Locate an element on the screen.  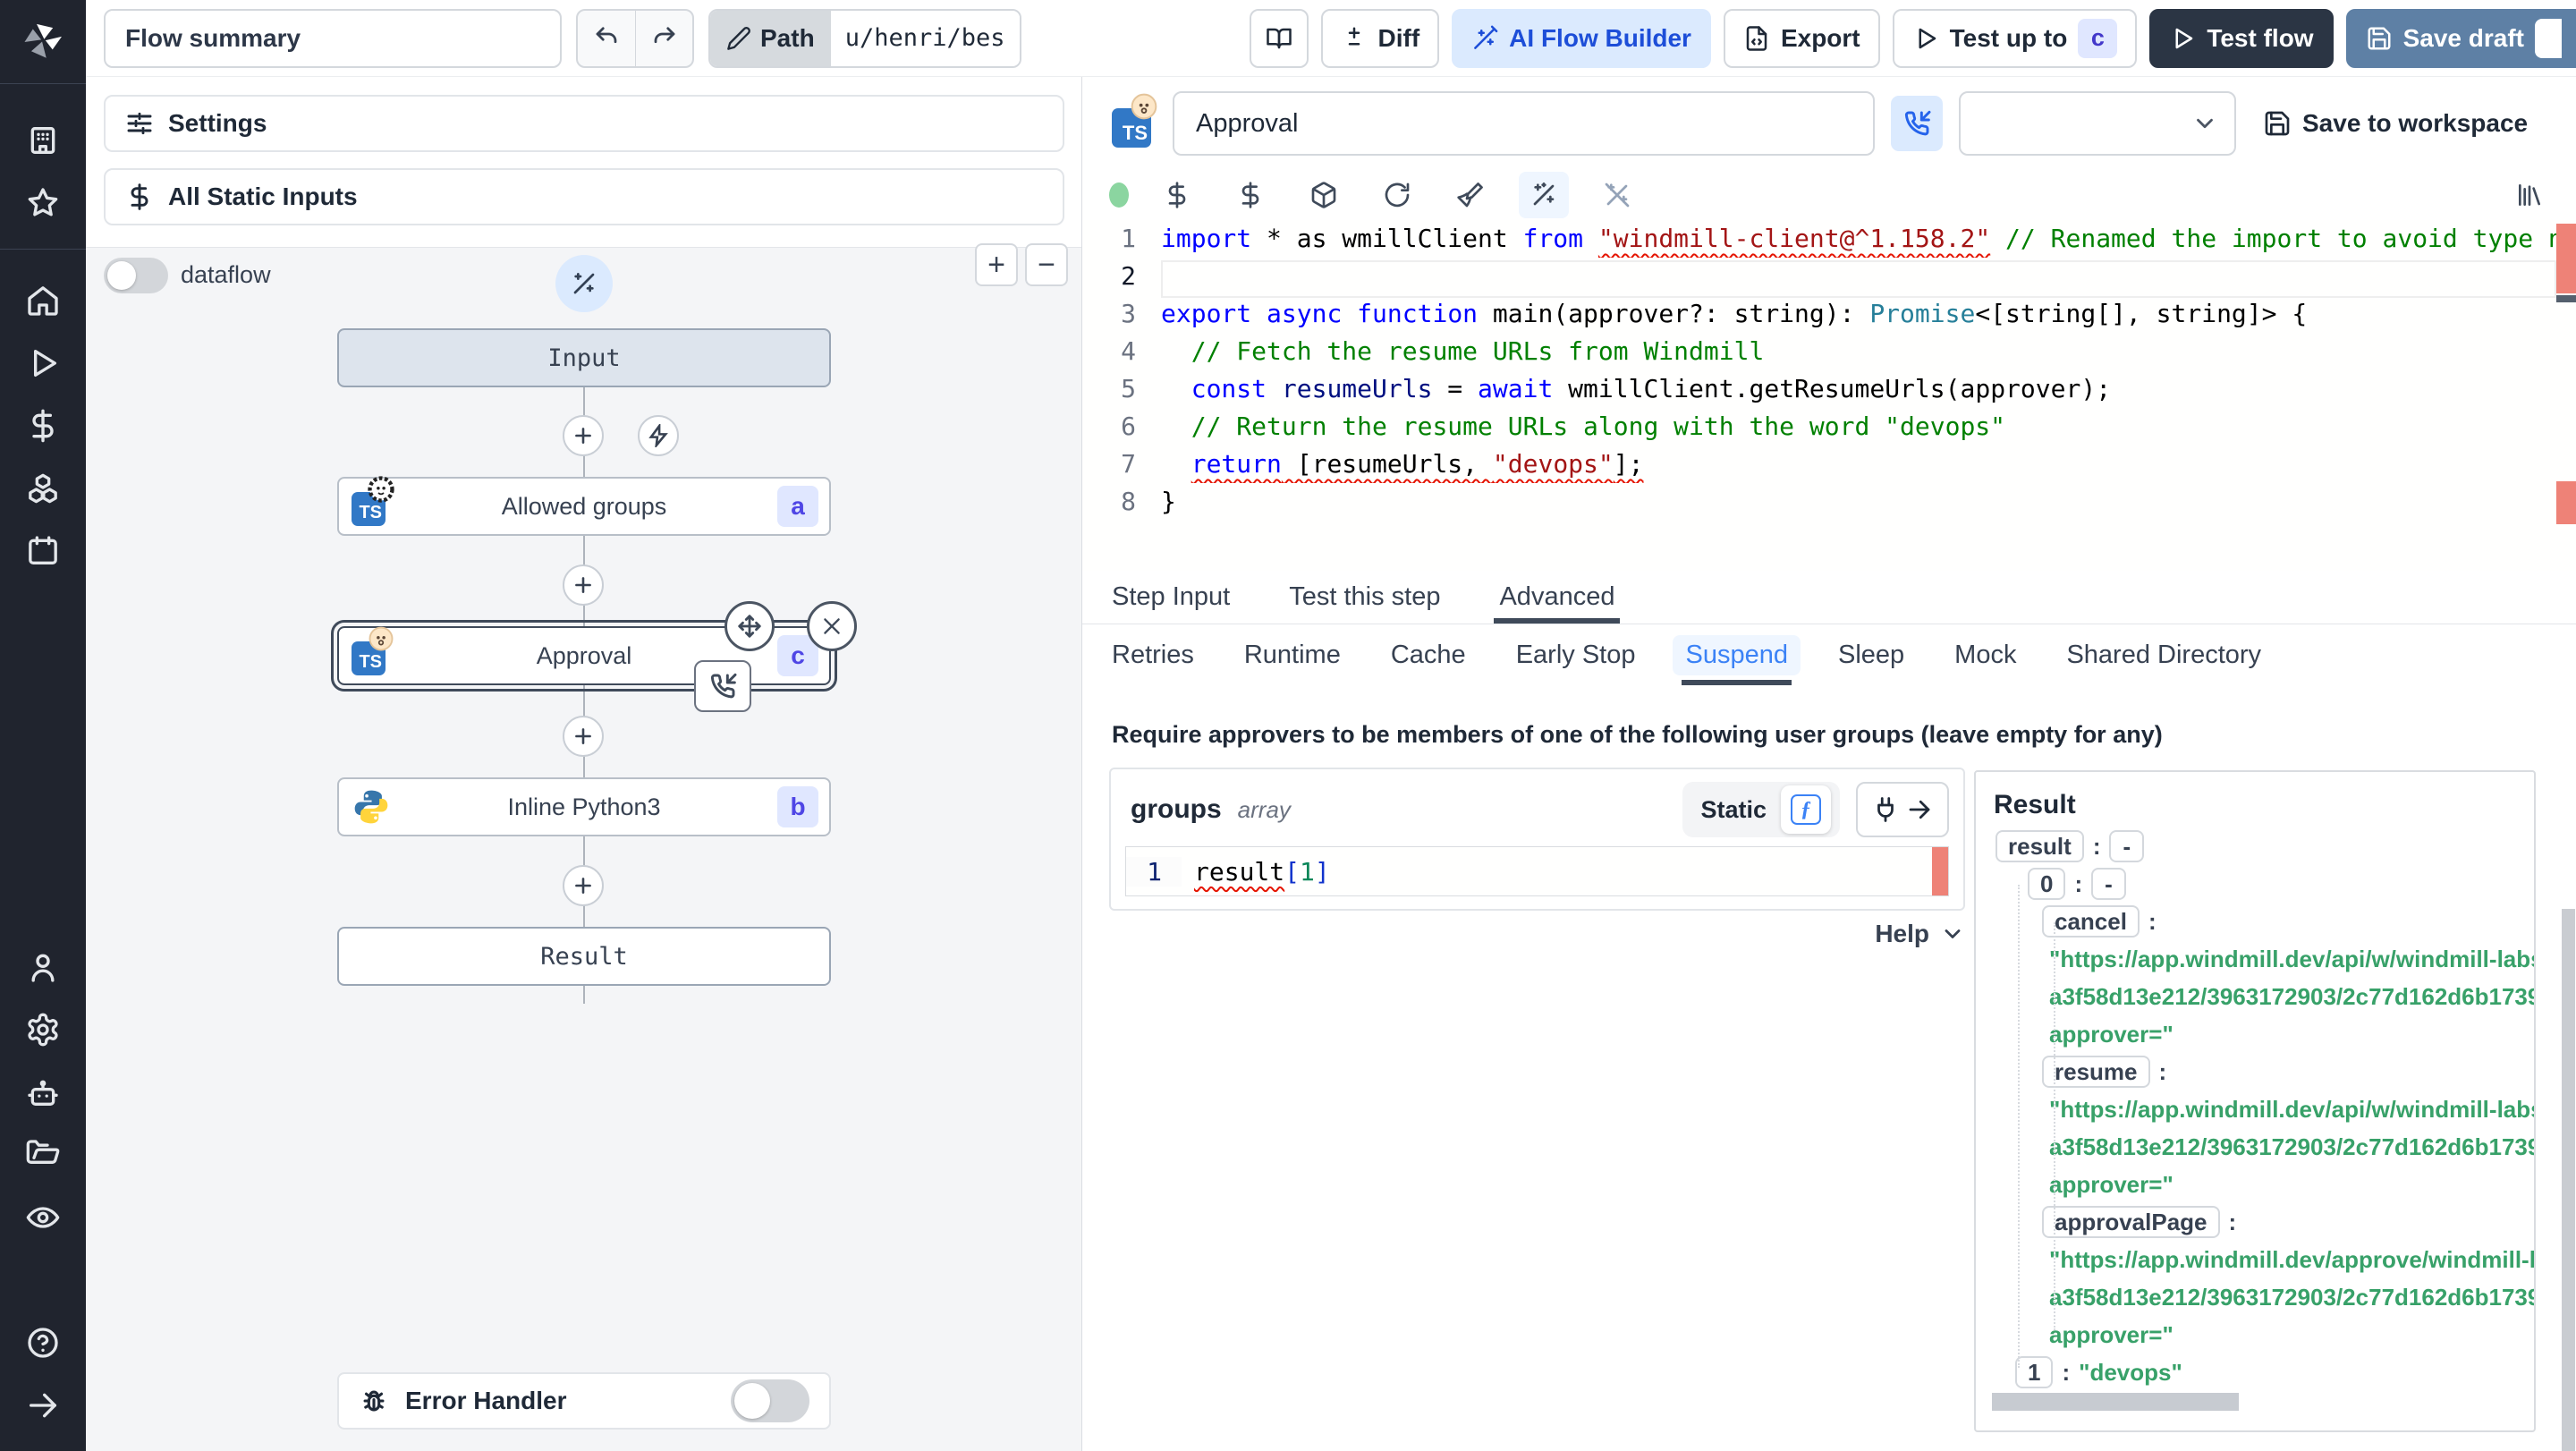
result-title: Result is located at coordinates (2035, 804).